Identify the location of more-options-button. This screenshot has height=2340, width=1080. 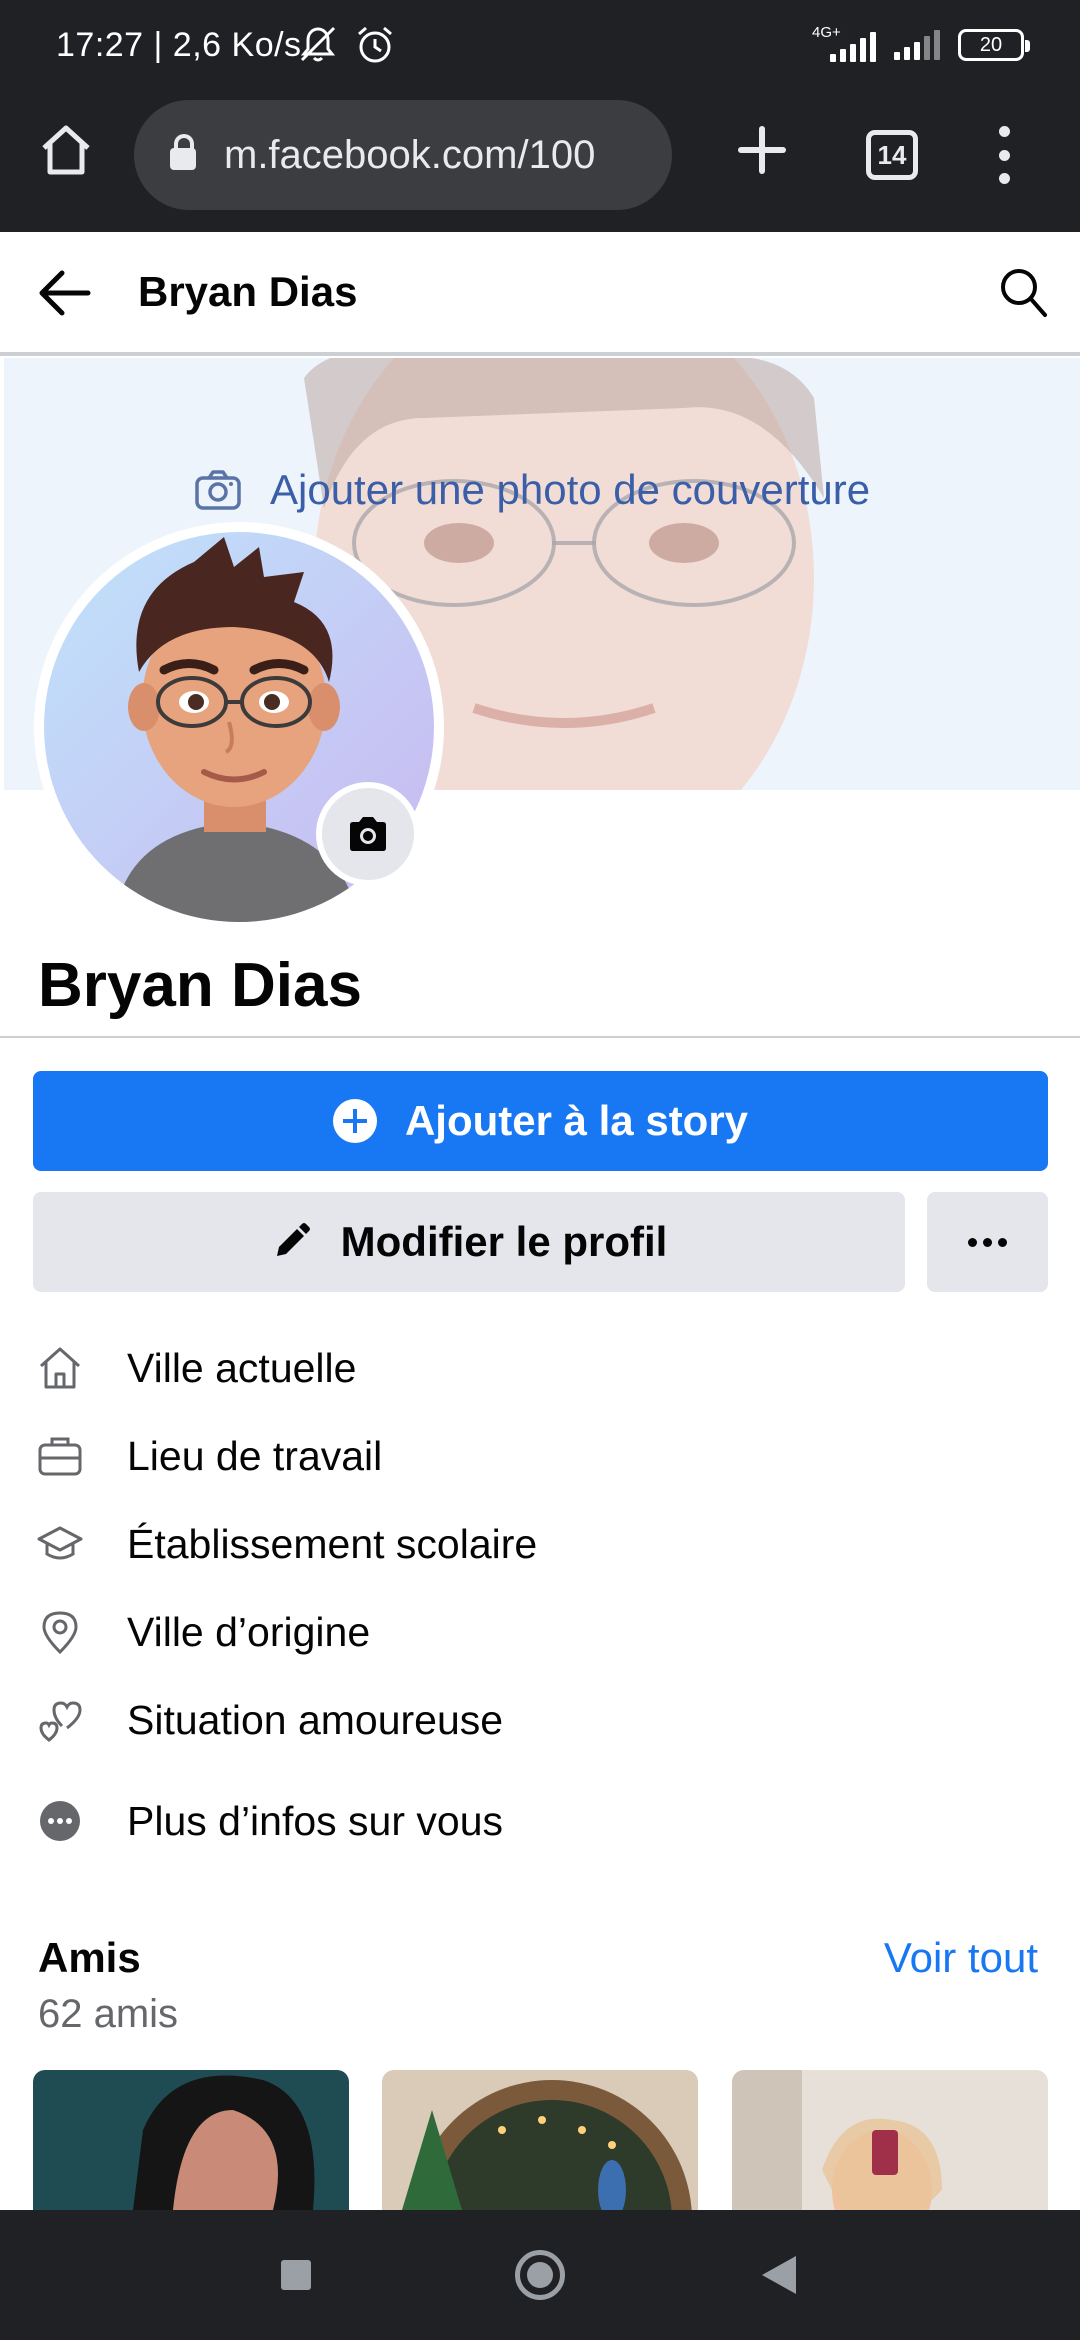
(987, 1242).